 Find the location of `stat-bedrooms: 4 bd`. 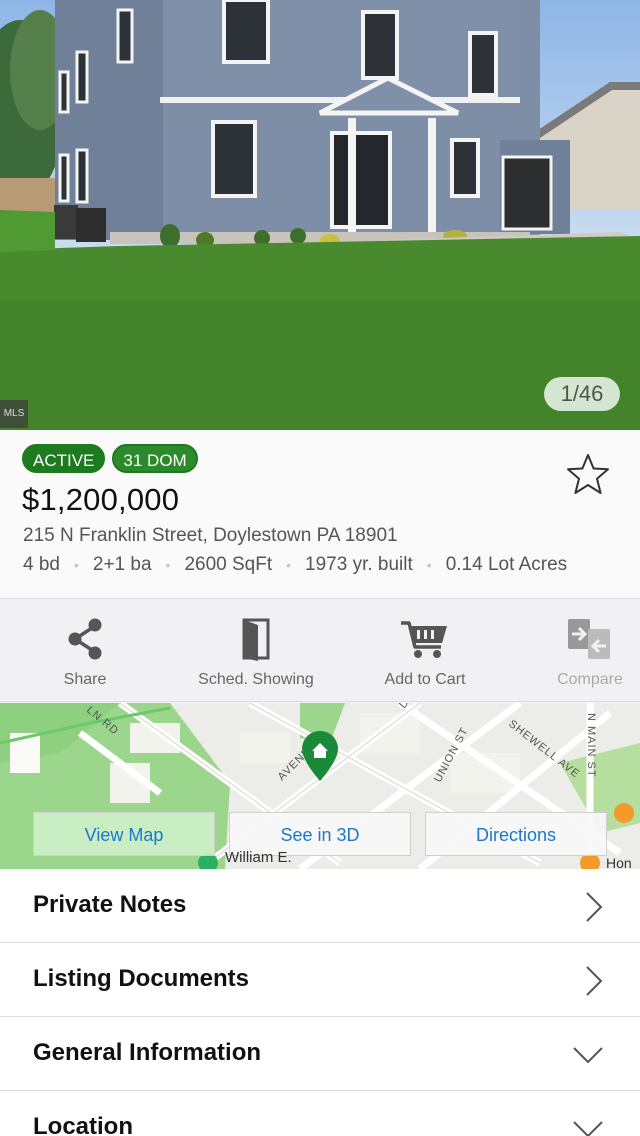

stat-bedrooms: 4 bd is located at coordinates (41, 564).